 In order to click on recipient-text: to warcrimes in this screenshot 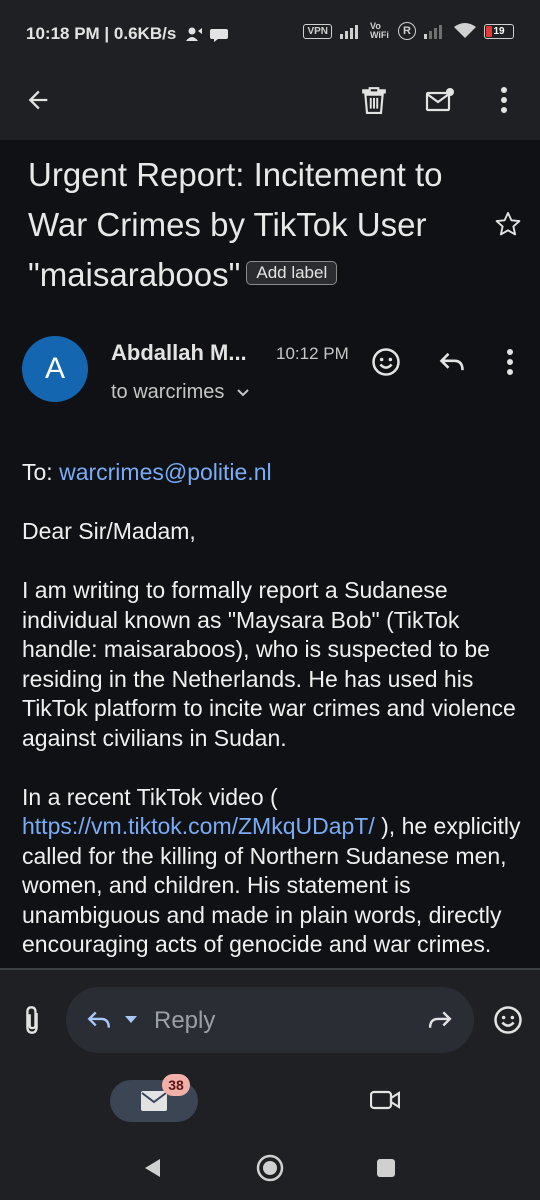, I will do `click(168, 392)`.